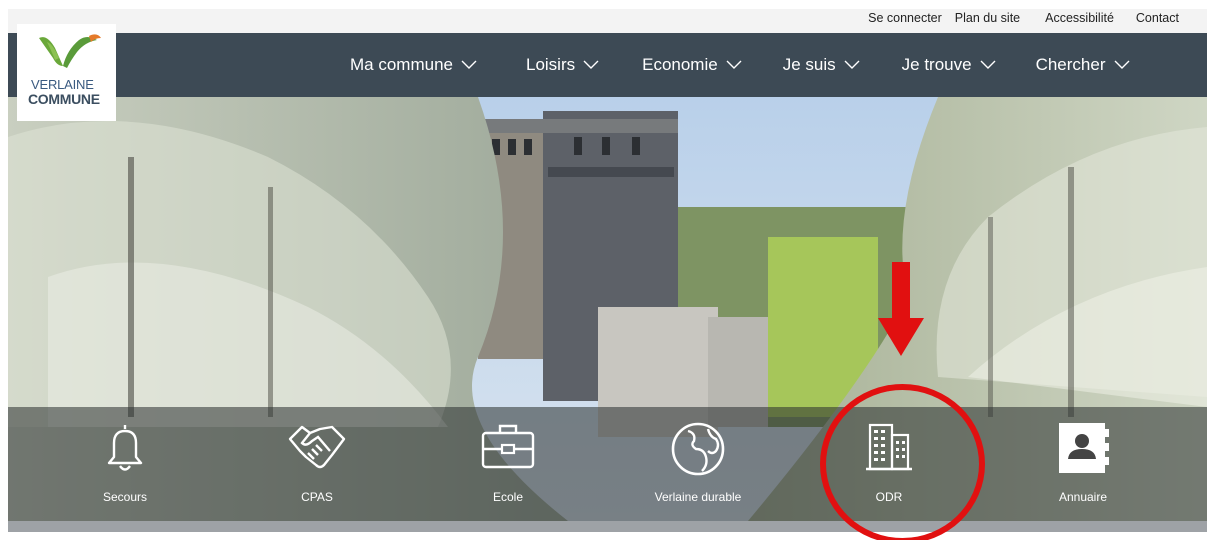 This screenshot has width=1215, height=540. I want to click on nav-item-label: Loisirs, so click(550, 64).